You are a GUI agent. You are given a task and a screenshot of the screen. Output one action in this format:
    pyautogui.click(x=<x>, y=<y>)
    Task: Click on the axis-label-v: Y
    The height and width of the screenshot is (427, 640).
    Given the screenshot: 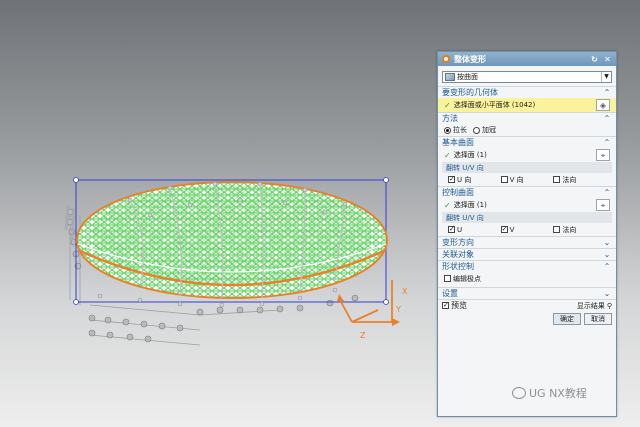 What is the action you would take?
    pyautogui.click(x=398, y=309)
    